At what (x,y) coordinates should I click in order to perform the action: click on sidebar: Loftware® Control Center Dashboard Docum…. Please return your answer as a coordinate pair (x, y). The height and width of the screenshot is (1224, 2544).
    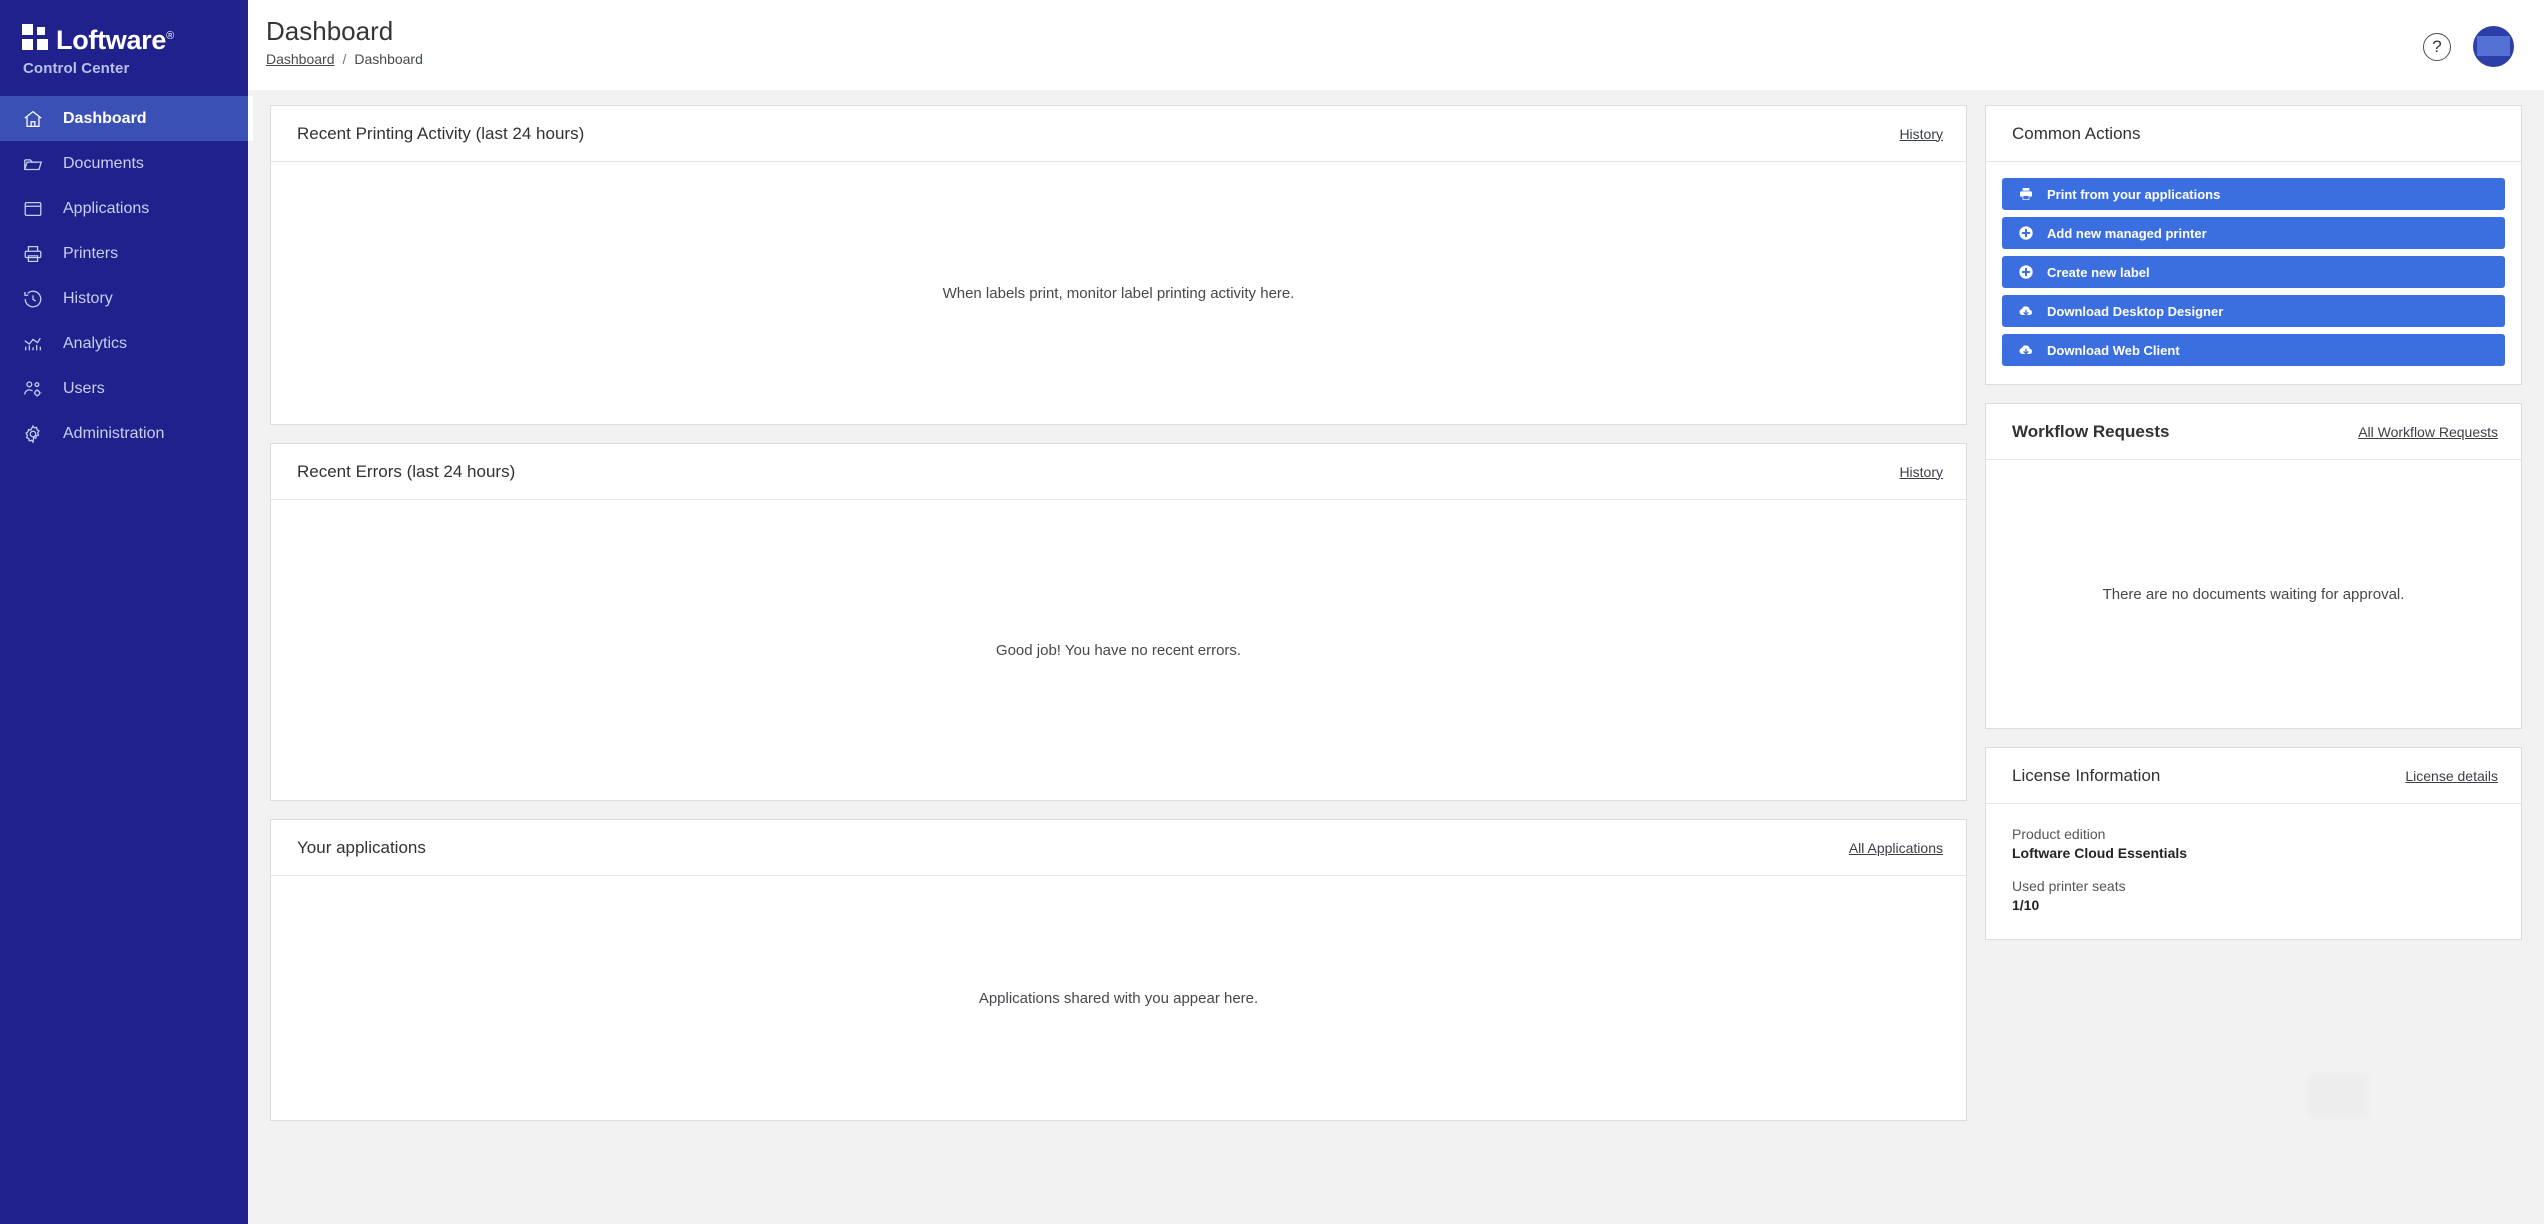
    Looking at the image, I should click on (126, 612).